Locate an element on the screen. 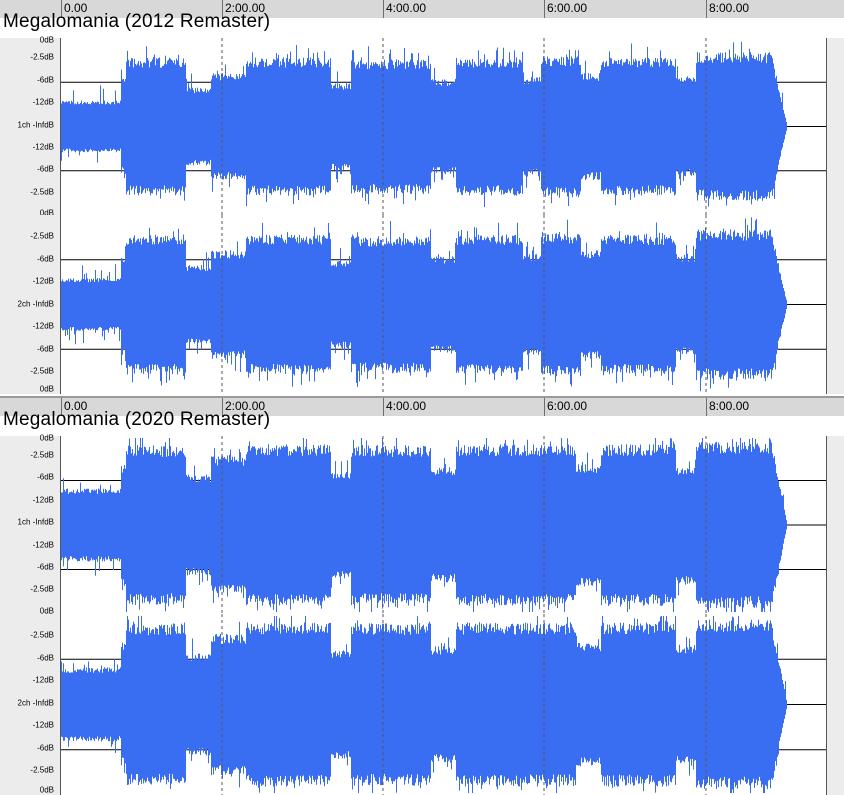 The image size is (844, 795). track-title: Megalomania (2012 Remaster) is located at coordinates (137, 21).